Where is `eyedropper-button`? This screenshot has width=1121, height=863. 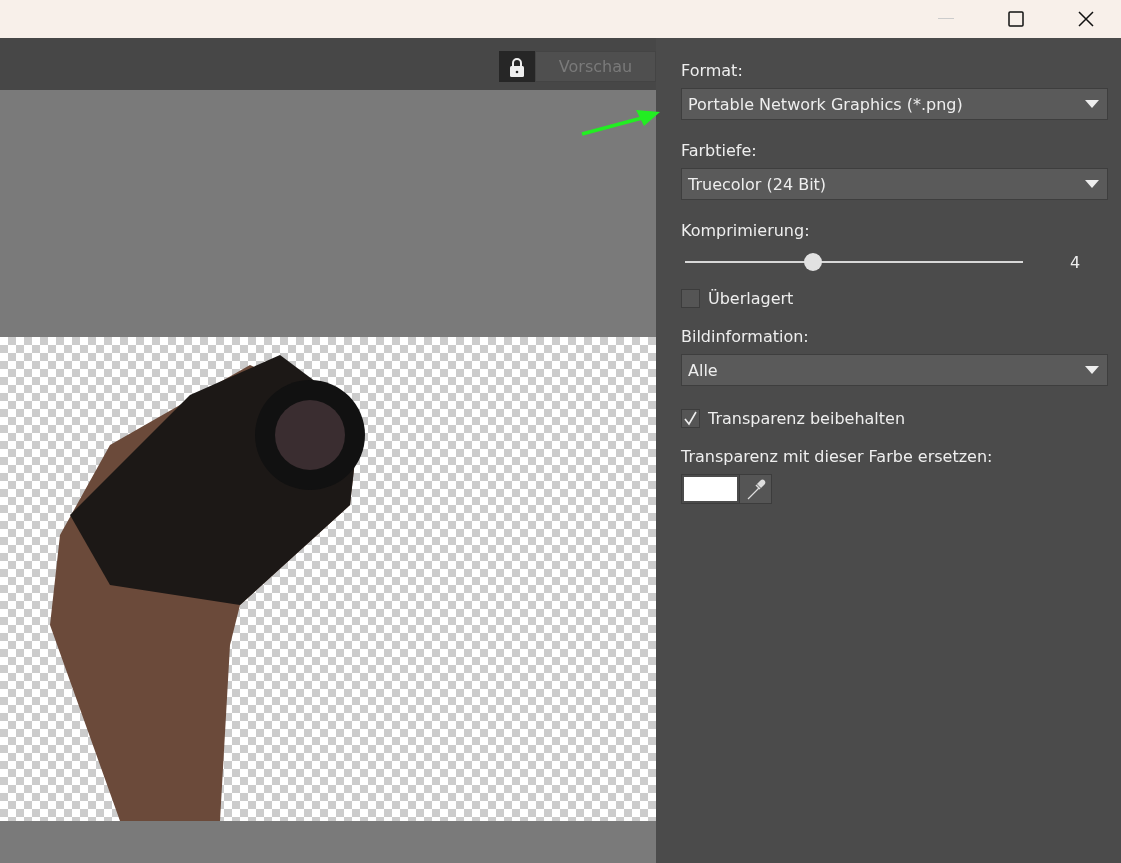
eyedropper-button is located at coordinates (755, 489).